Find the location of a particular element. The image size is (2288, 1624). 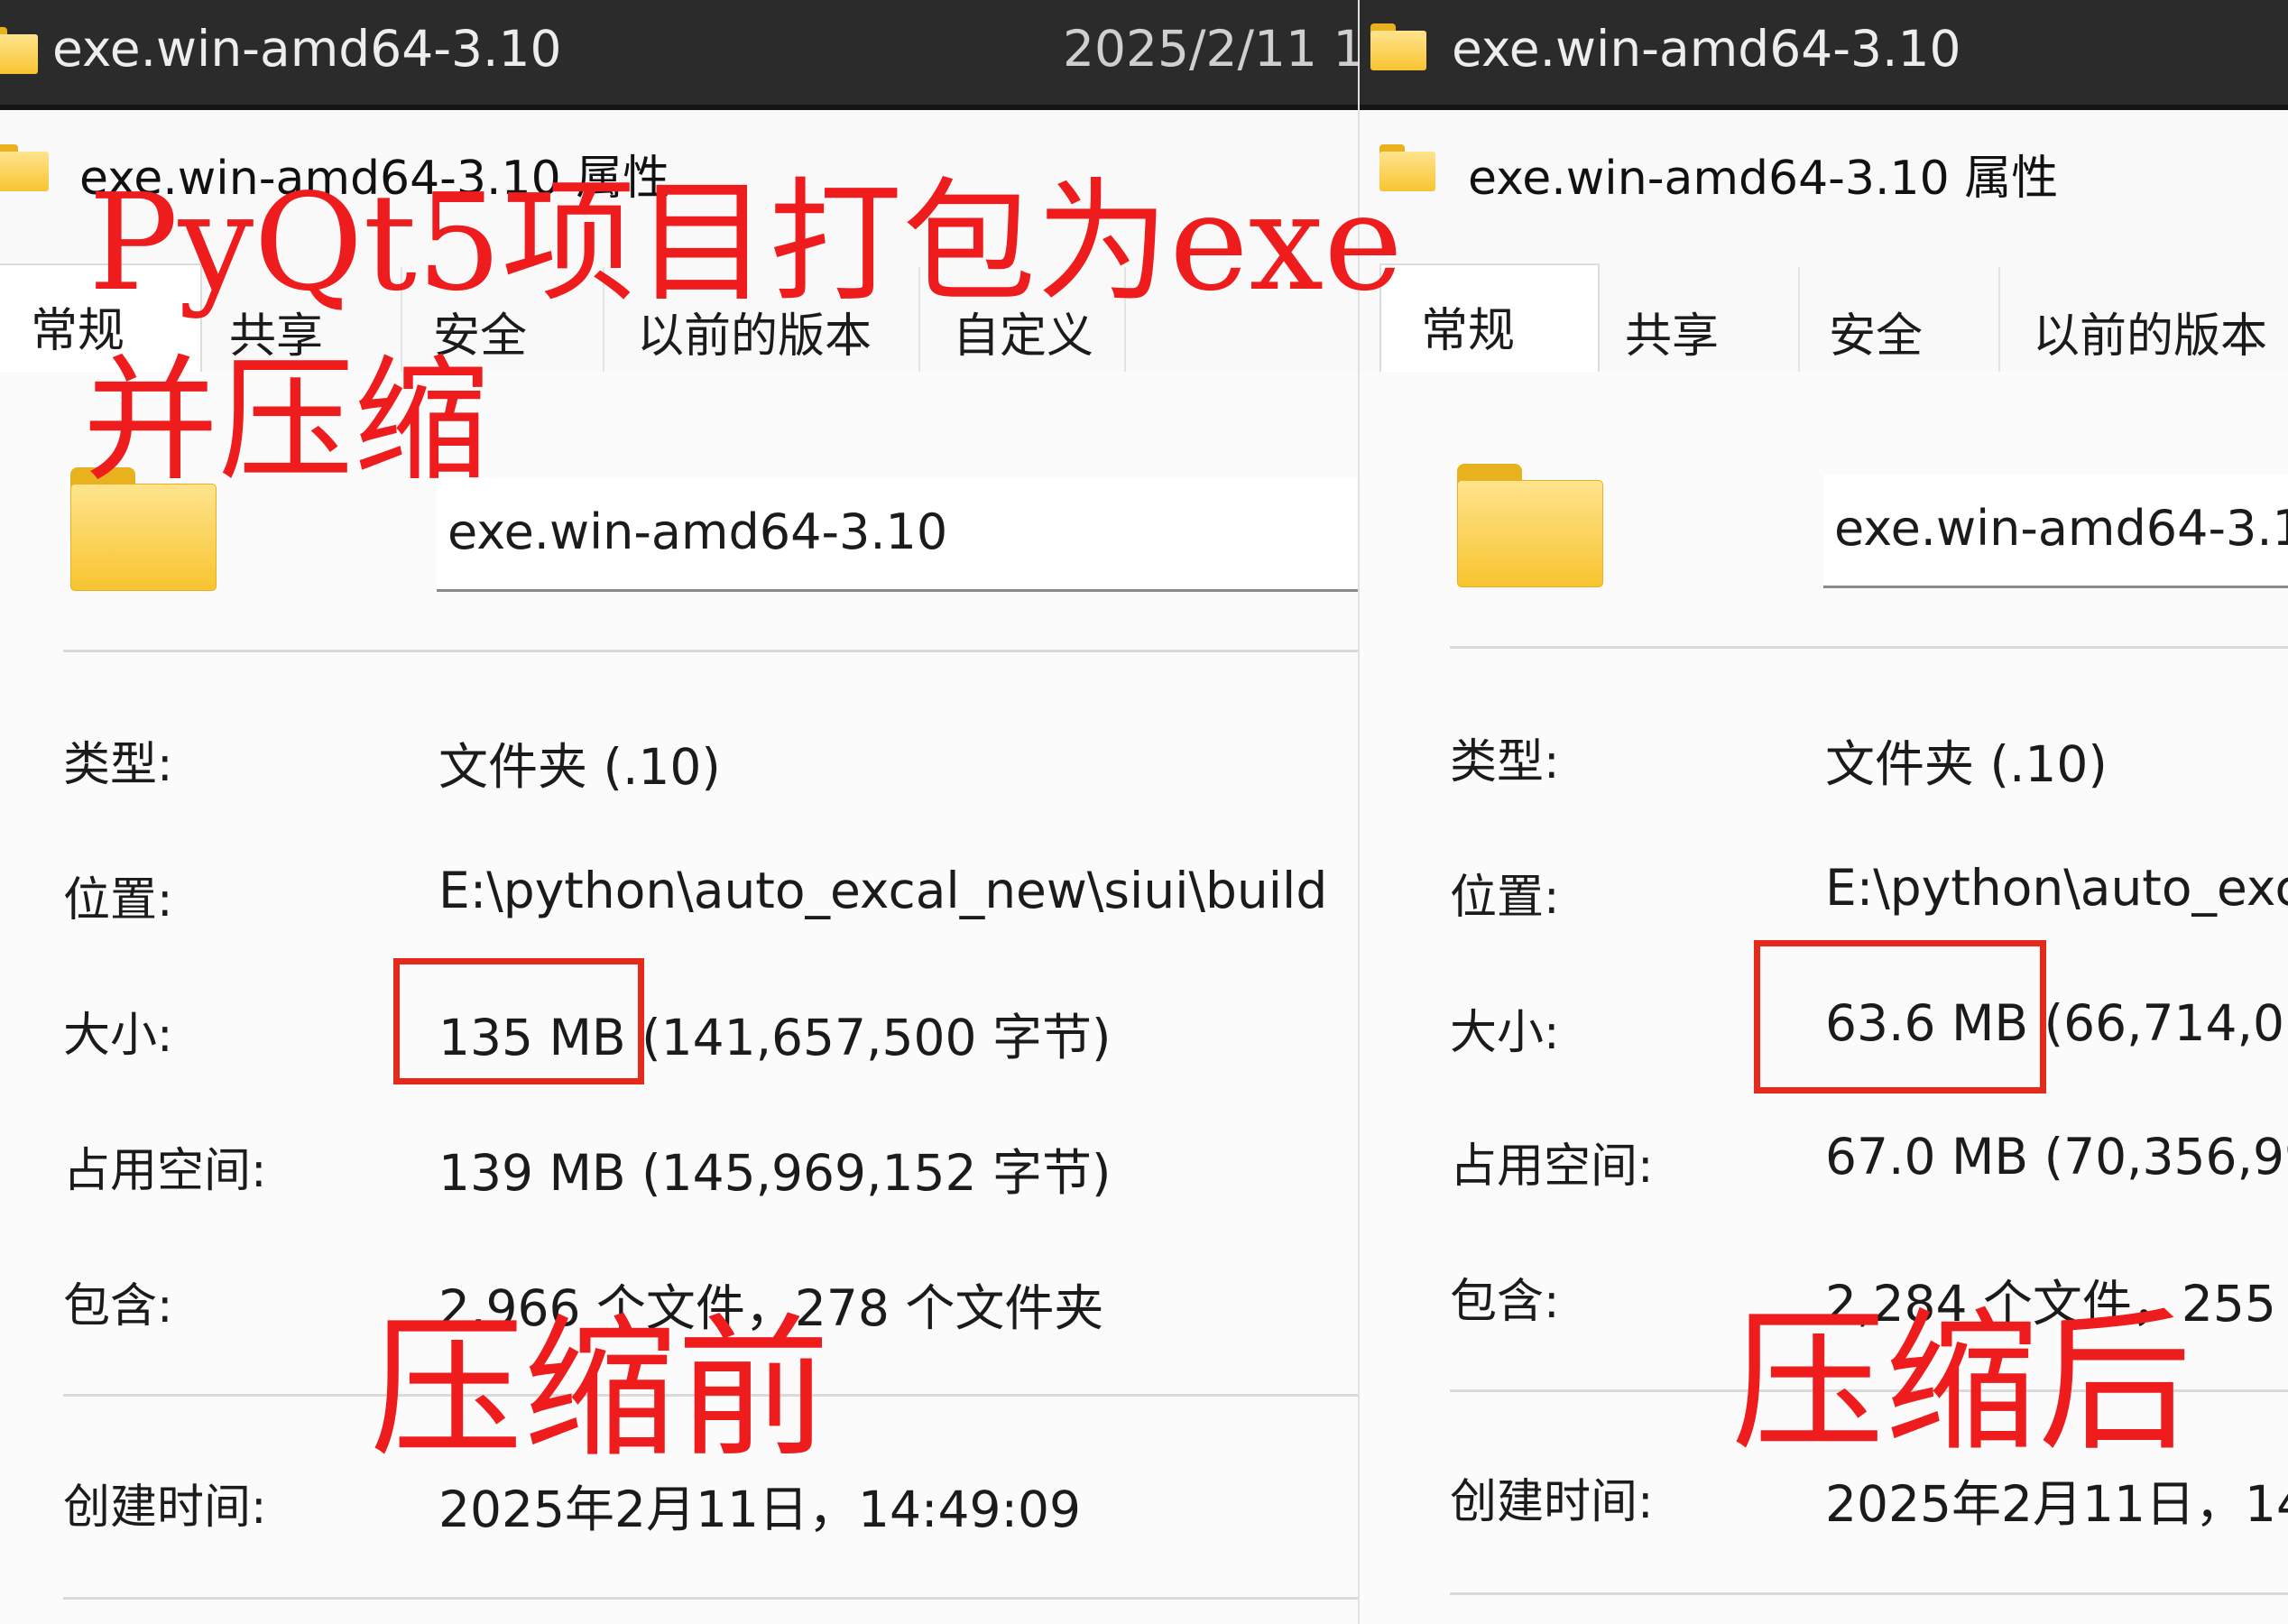

tab-sharing: 共享 is located at coordinates (1700, 320).